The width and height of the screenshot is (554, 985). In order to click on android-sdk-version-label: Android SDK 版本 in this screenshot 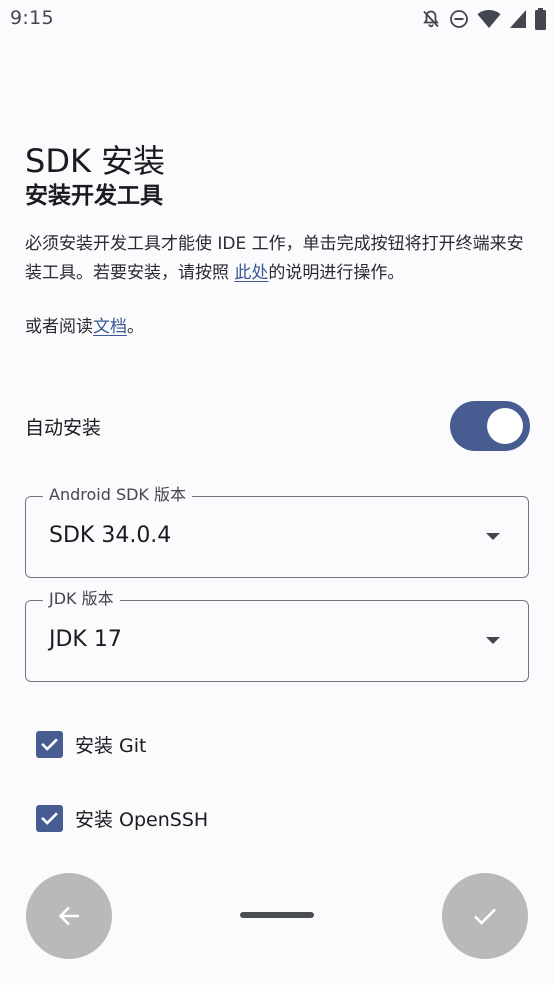, I will do `click(118, 495)`.